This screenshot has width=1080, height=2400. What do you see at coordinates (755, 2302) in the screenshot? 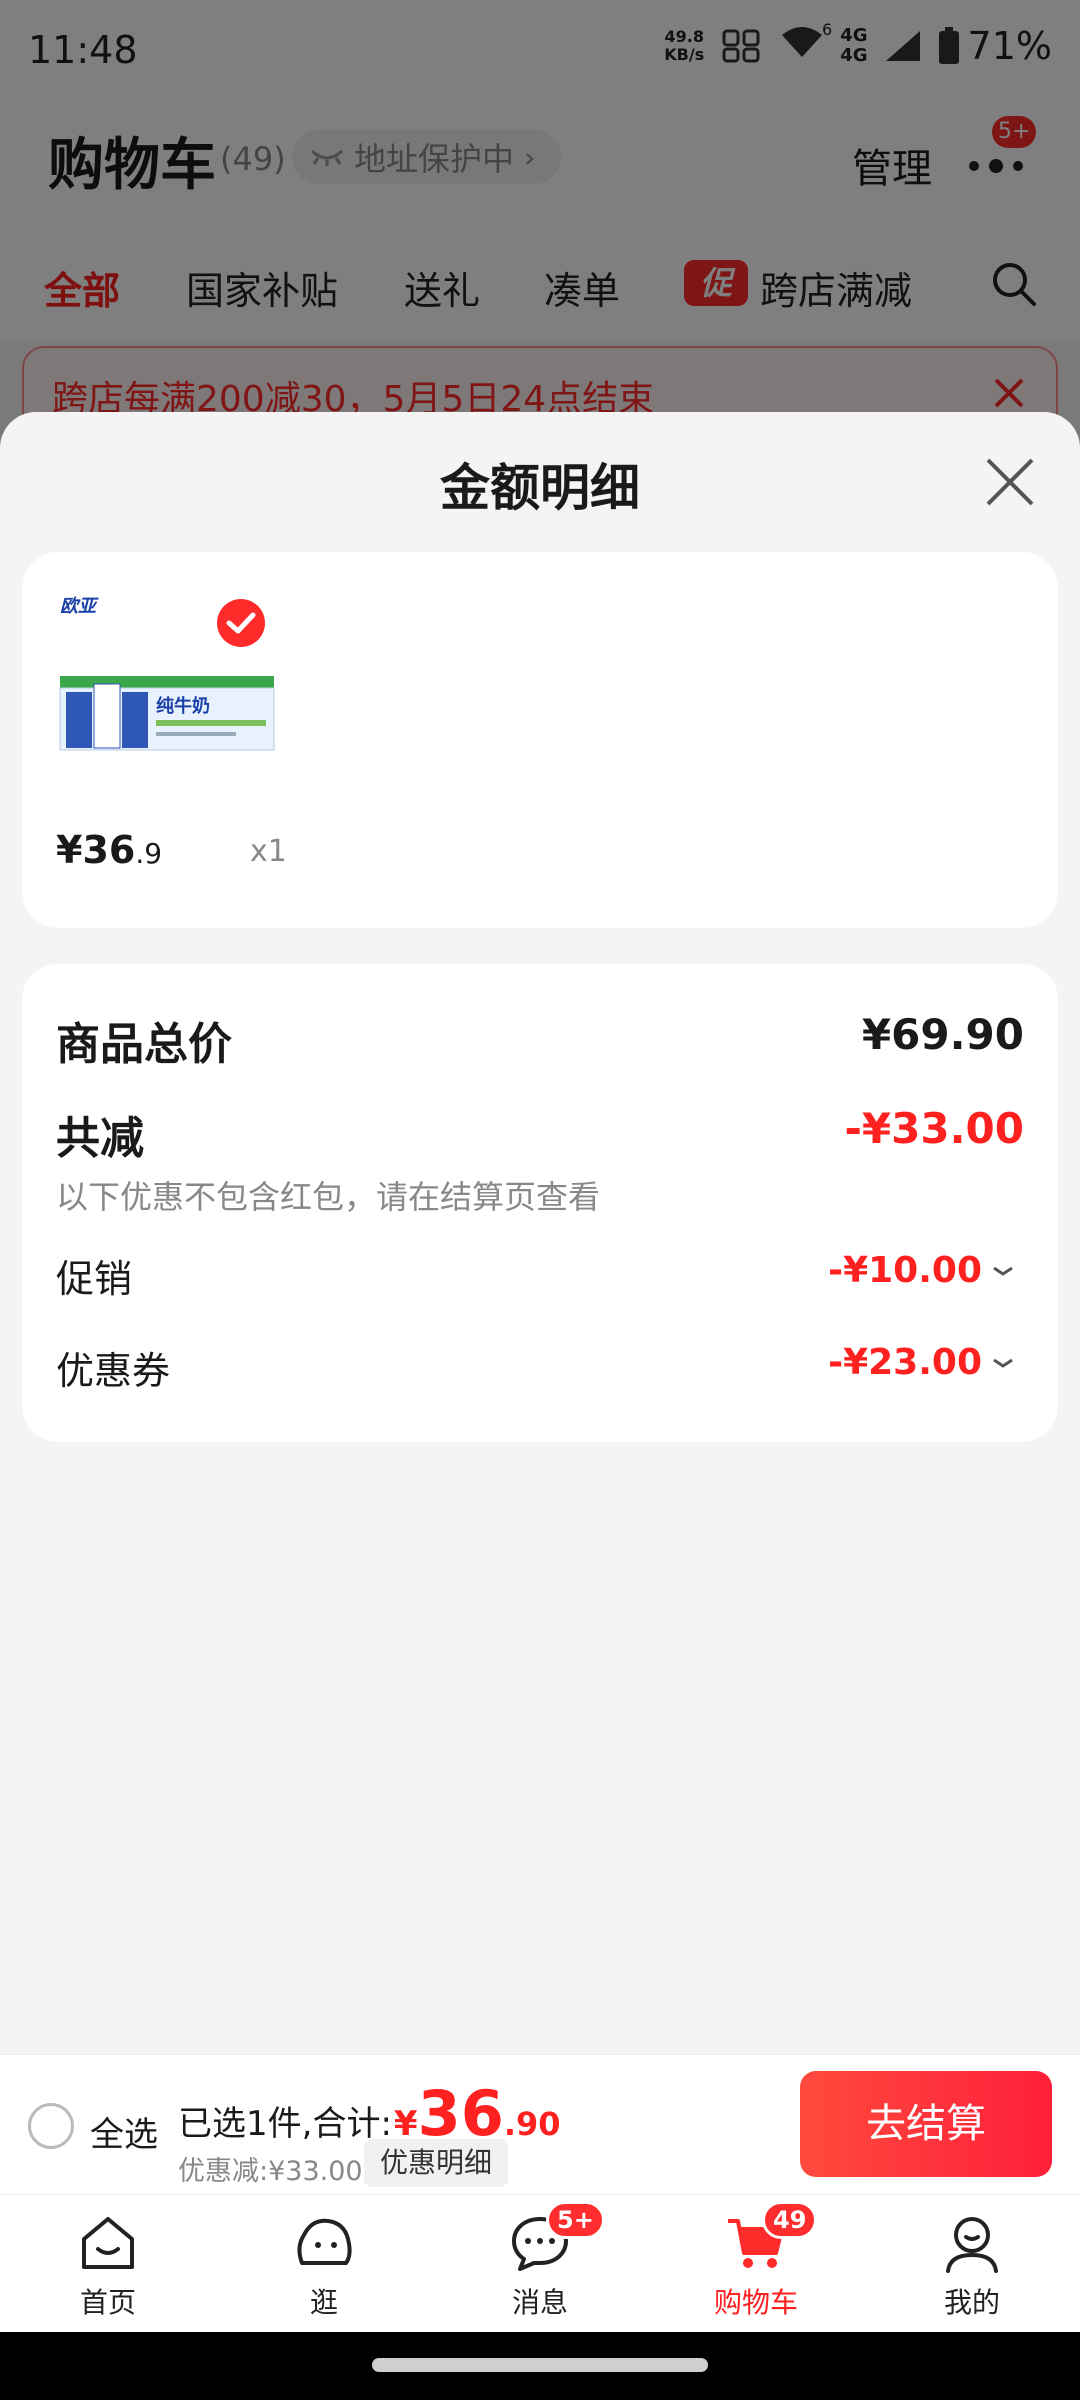
I see `tabbar-label: 购物车` at bounding box center [755, 2302].